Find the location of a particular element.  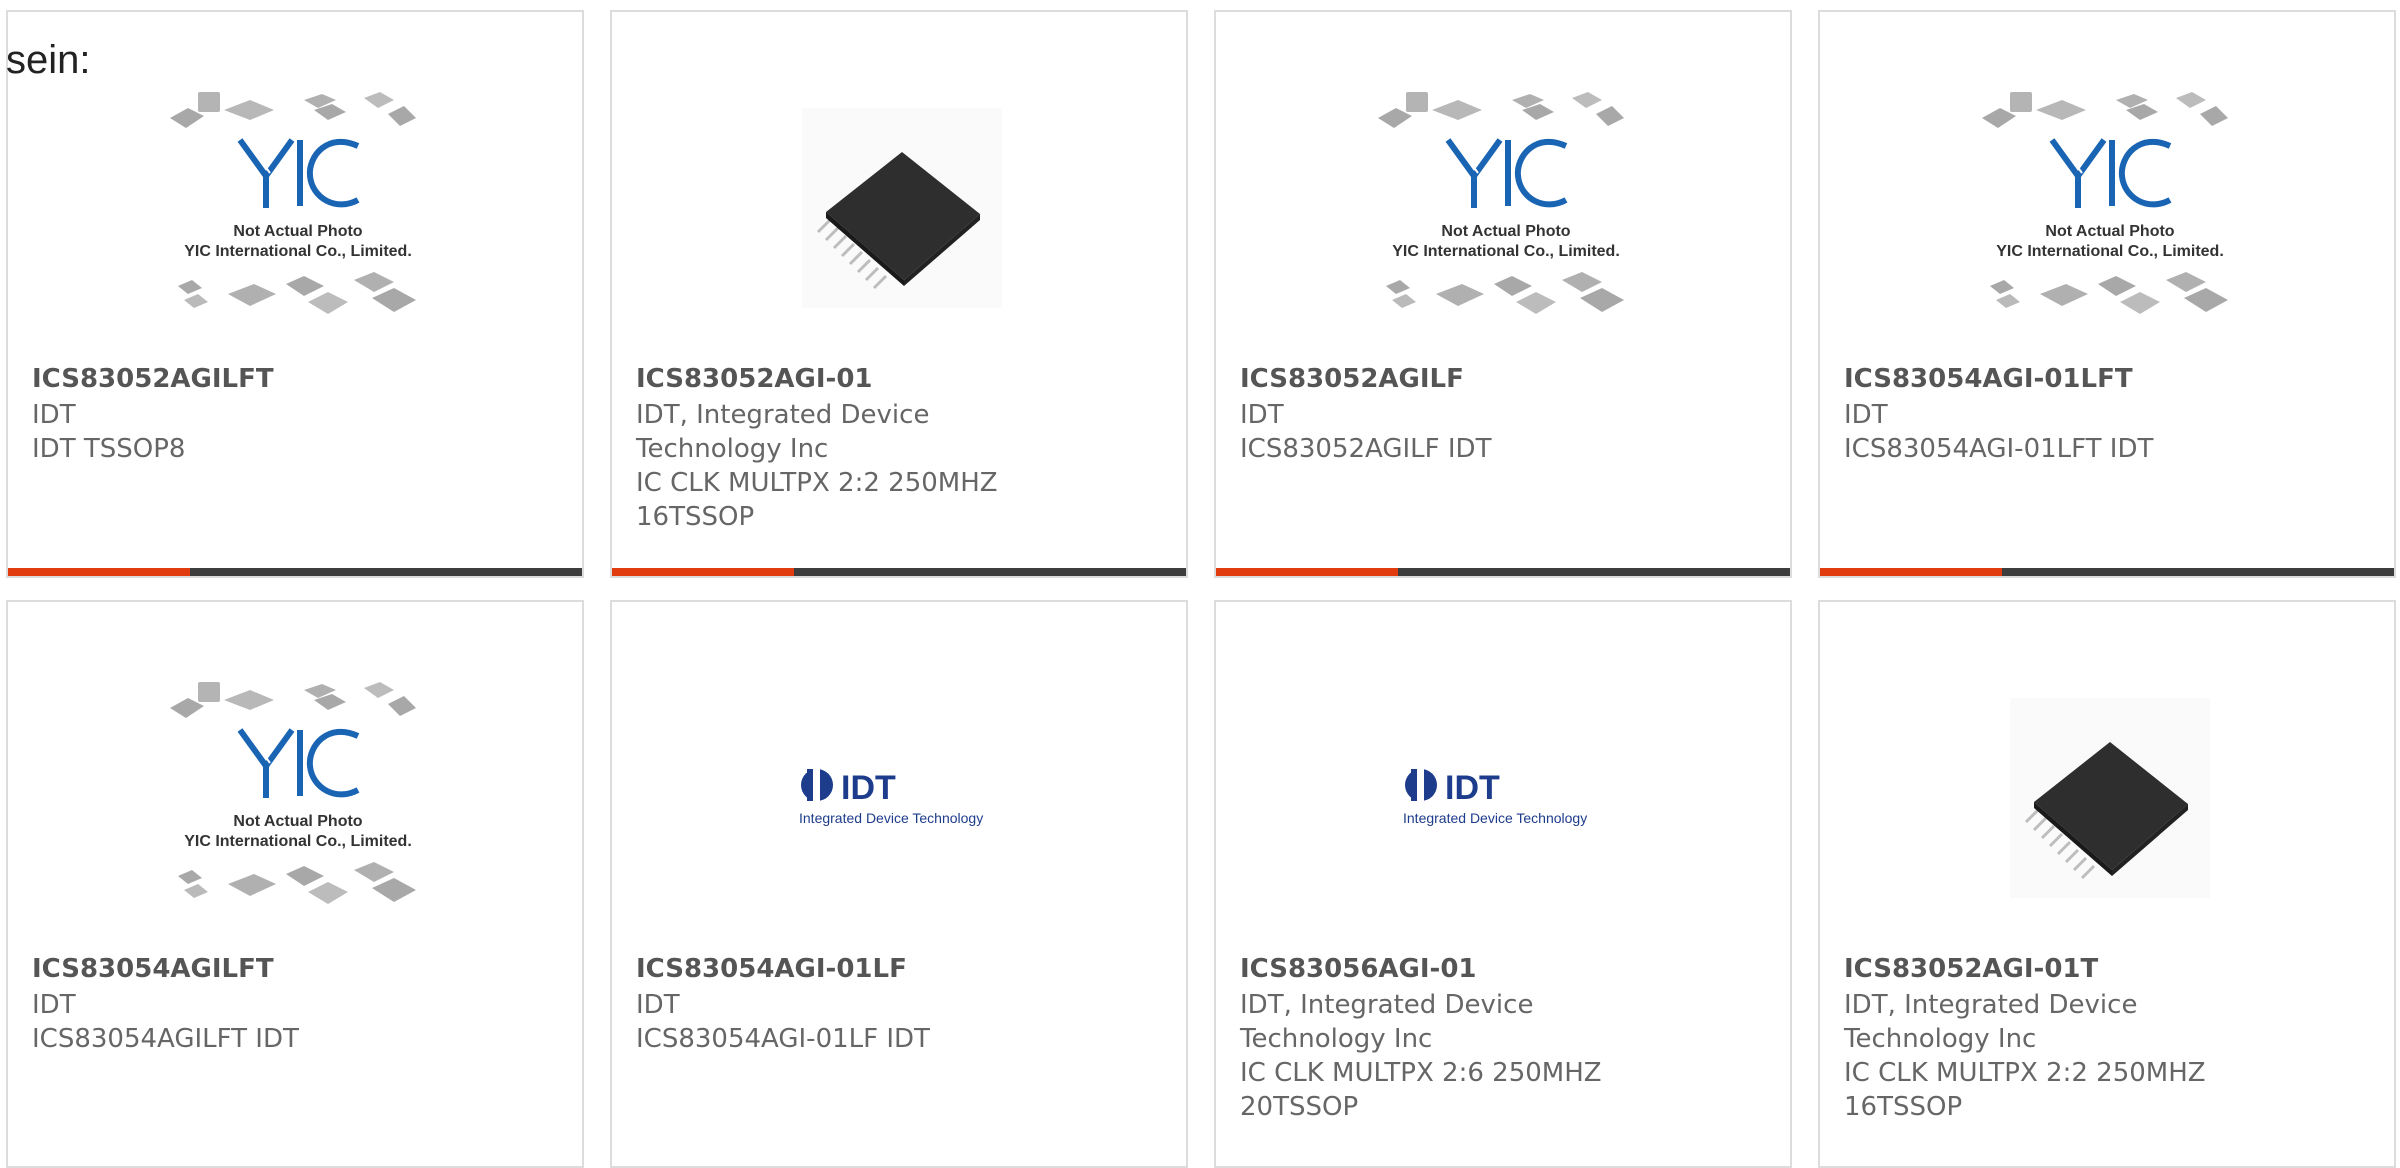

description-line: IDT TSSOP8 is located at coordinates (109, 449).